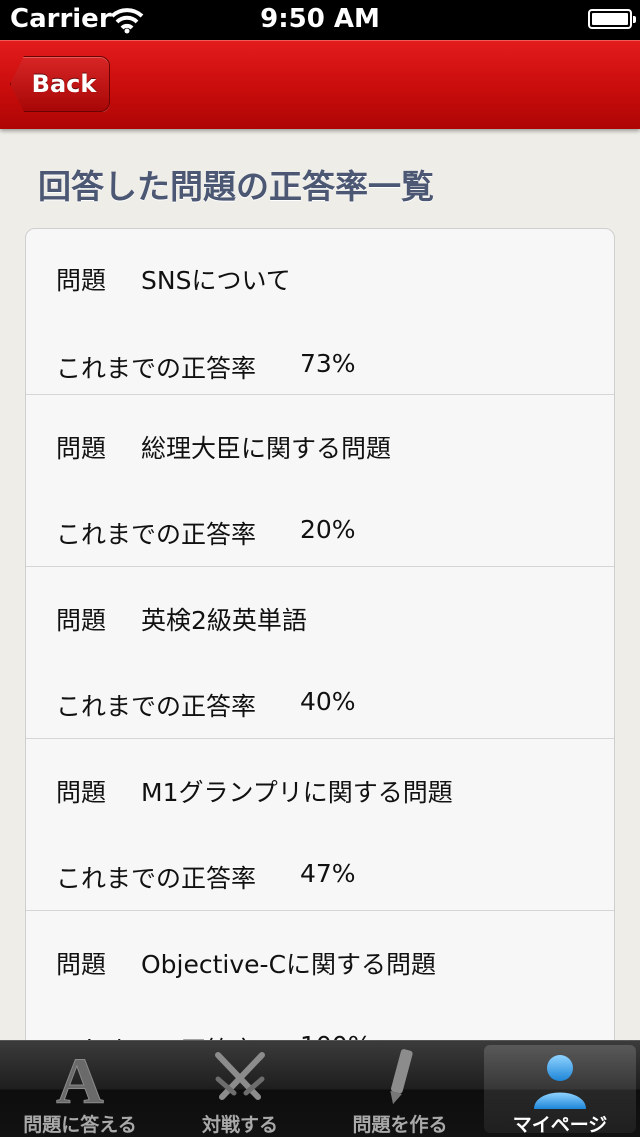 This screenshot has width=640, height=1137. Describe the element at coordinates (64, 84) in the screenshot. I see `back-button-label: Back` at that location.